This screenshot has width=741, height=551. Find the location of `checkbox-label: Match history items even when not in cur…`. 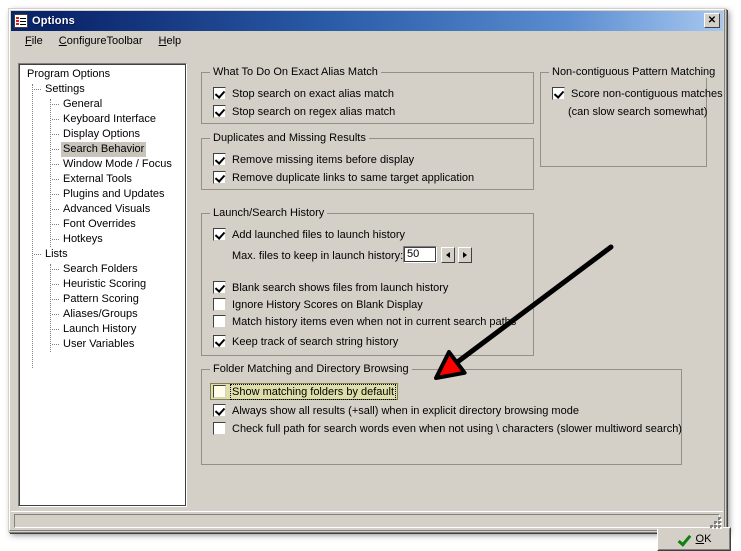

checkbox-label: Match history items even when not in cur… is located at coordinates (374, 321).